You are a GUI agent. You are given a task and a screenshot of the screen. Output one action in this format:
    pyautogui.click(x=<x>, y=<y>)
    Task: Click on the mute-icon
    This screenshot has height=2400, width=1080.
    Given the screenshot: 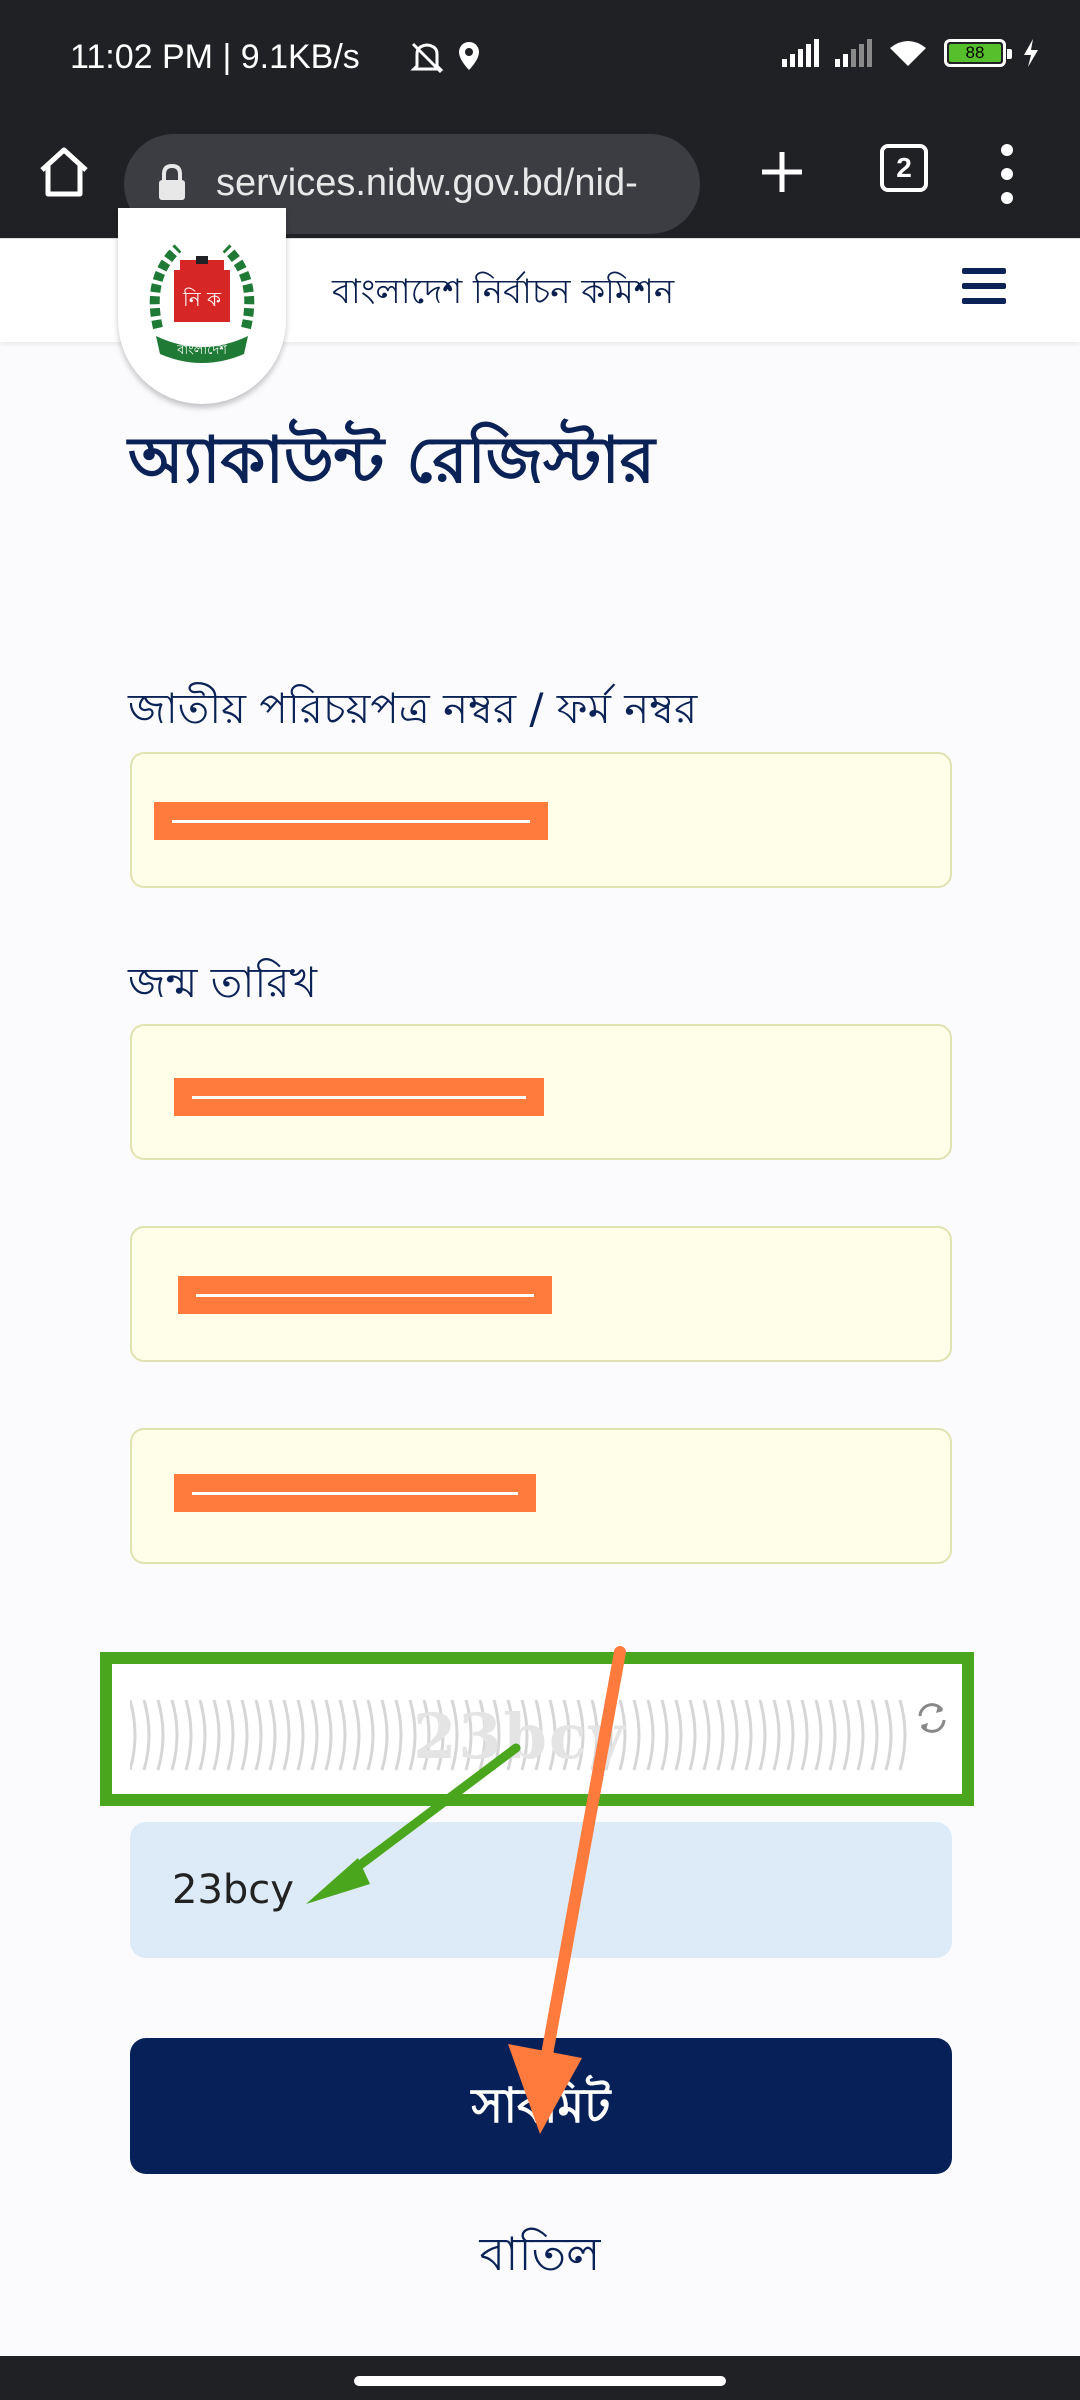 What is the action you would take?
    pyautogui.click(x=427, y=58)
    